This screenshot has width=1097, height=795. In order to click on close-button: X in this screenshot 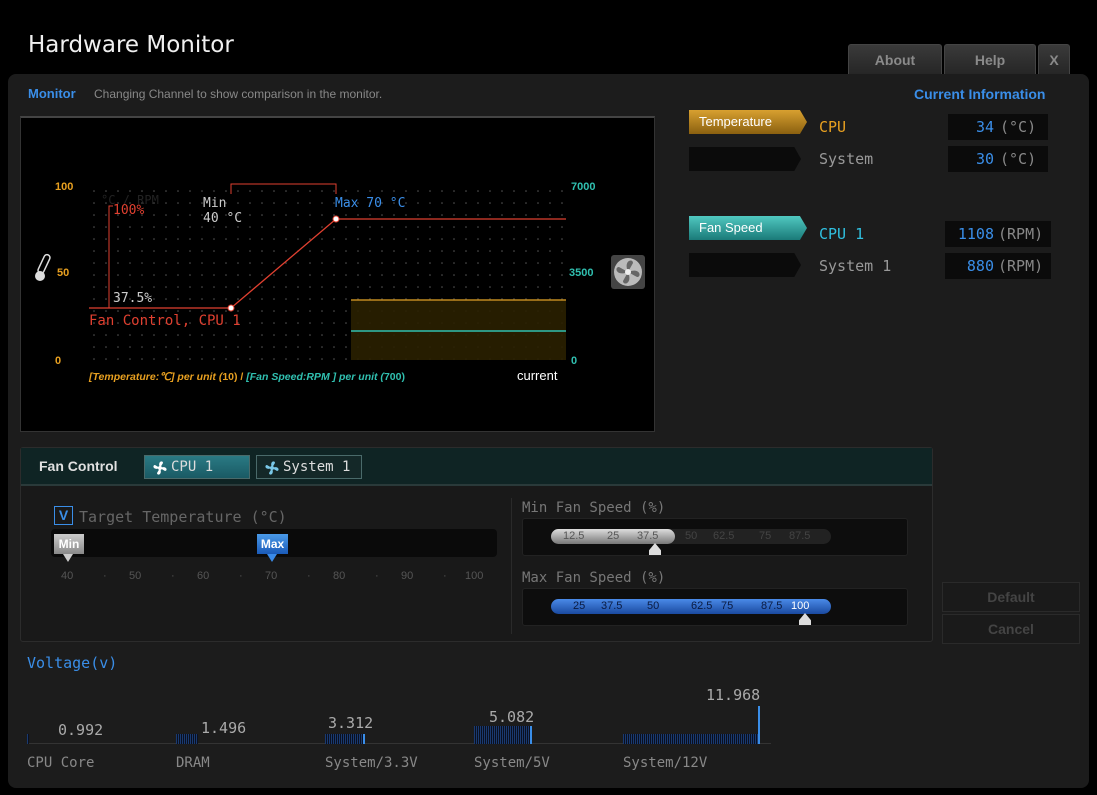, I will do `click(1054, 59)`.